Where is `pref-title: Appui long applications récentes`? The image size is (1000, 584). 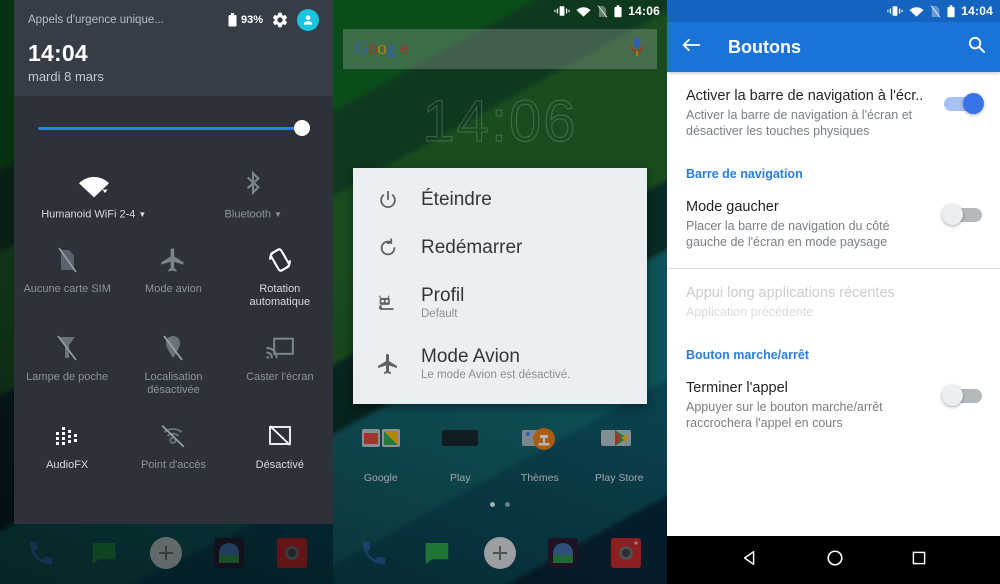 pref-title: Appui long applications récentes is located at coordinates (790, 293).